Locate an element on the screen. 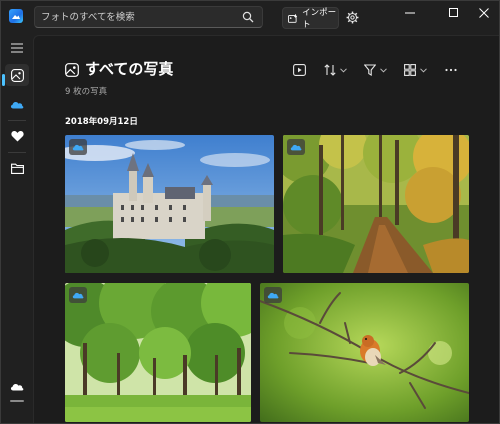 Image resolution: width=500 pixels, height=424 pixels. filter-icon is located at coordinates (370, 70).